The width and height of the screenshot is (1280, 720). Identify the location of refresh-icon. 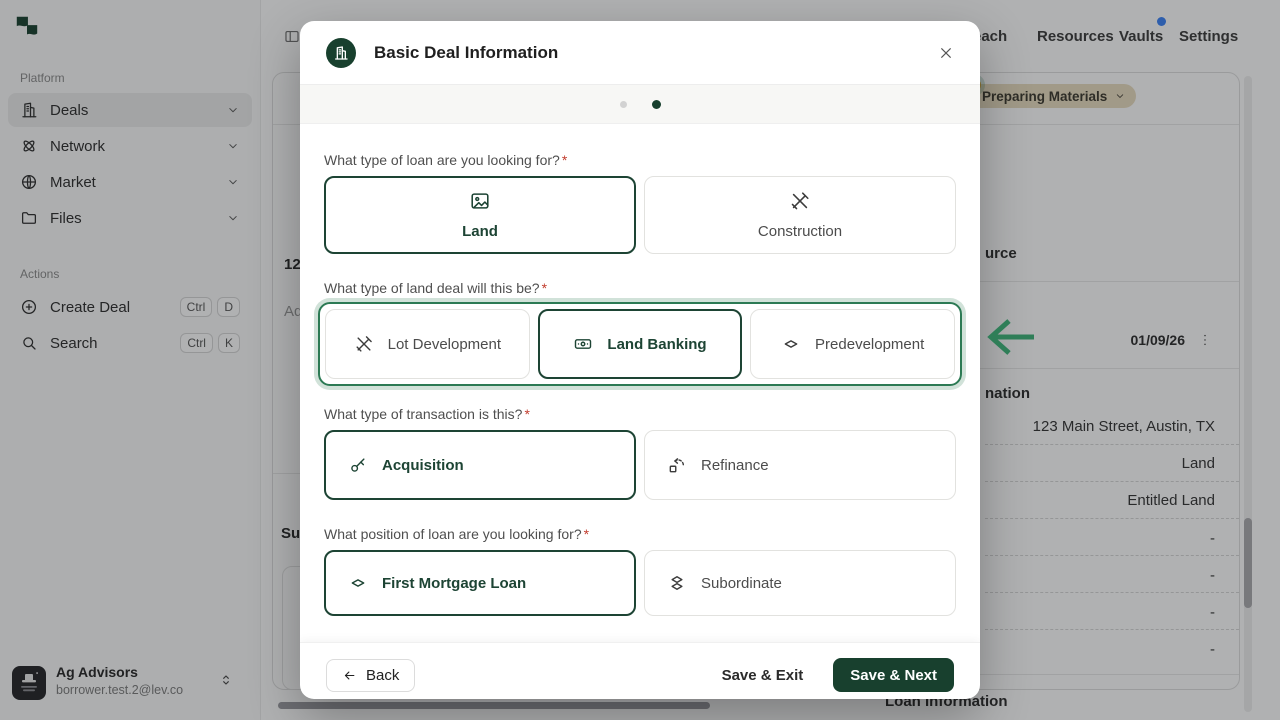
(677, 465).